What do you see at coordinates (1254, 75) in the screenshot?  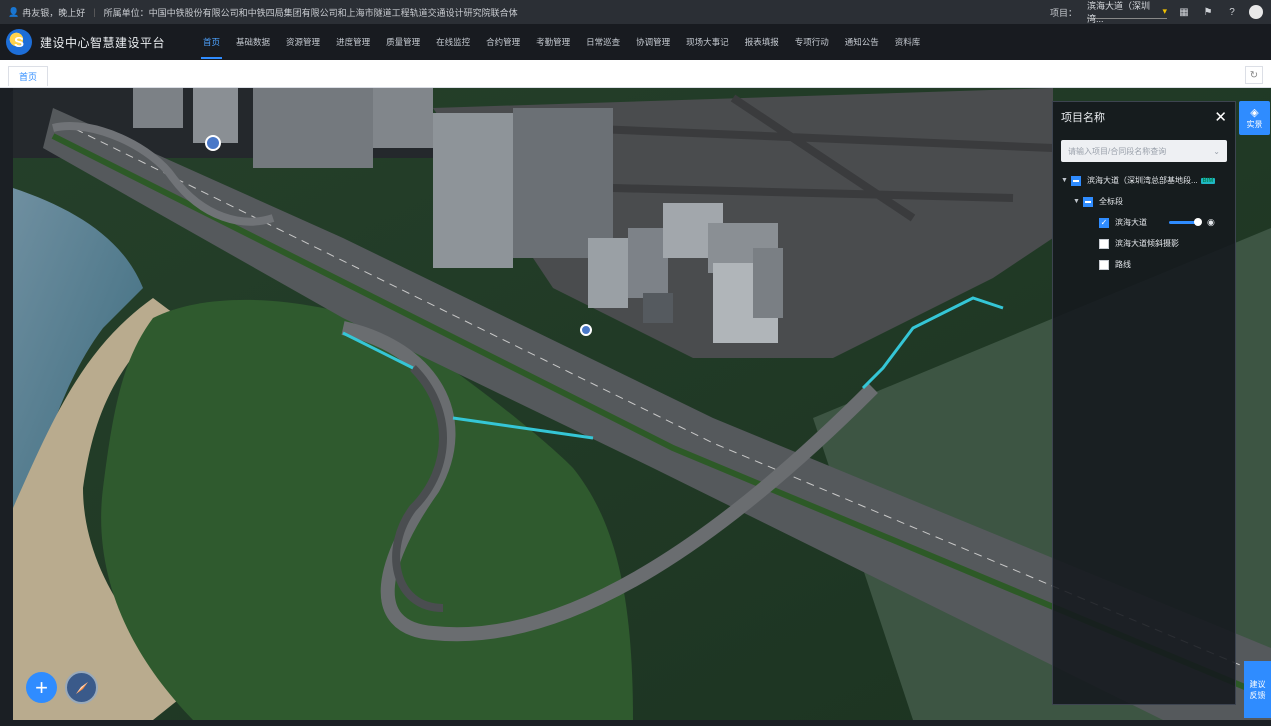 I see `refresh-icon: ↻` at bounding box center [1254, 75].